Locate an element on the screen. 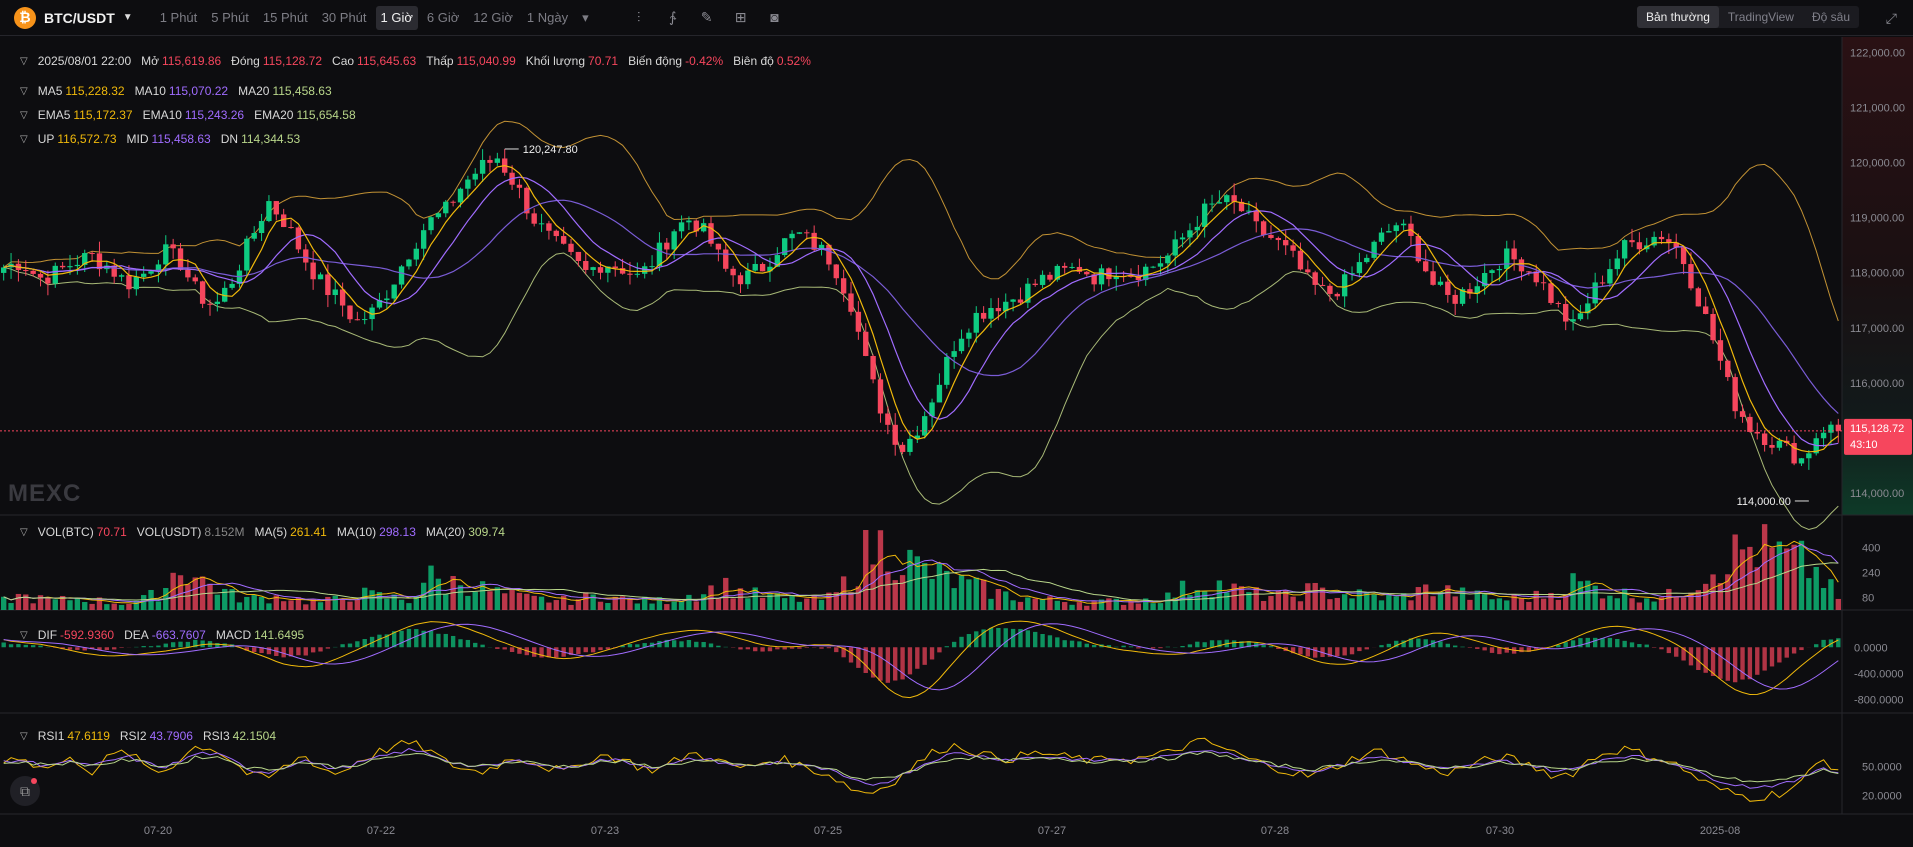  view-tab: Bản thường is located at coordinates (1677, 17).